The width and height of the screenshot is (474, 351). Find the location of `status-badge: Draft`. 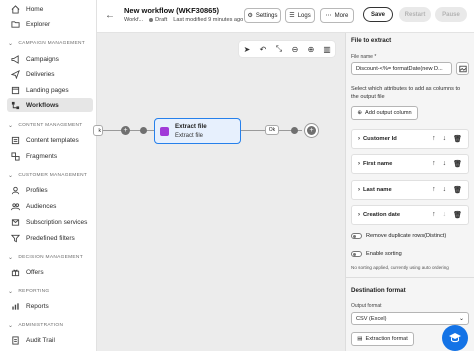

status-badge: Draft is located at coordinates (158, 20).